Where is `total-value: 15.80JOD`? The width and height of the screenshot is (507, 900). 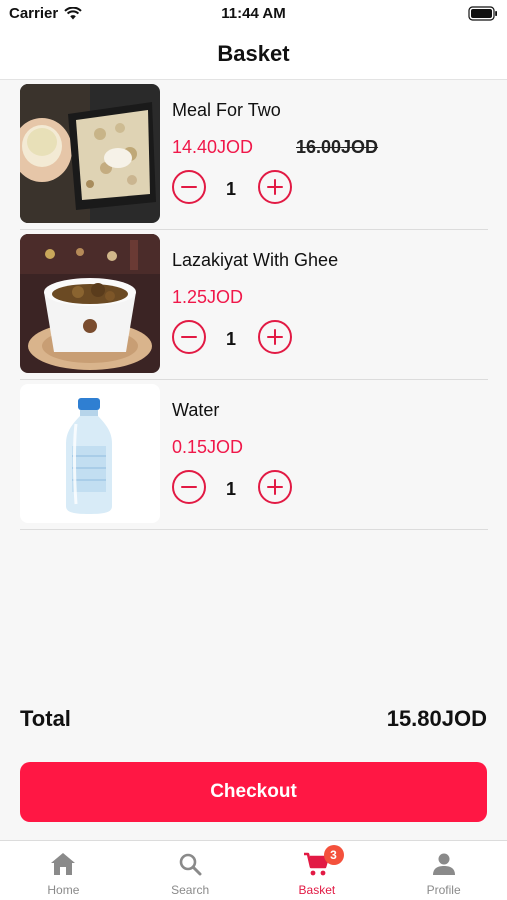
total-value: 15.80JOD is located at coordinates (436, 718).